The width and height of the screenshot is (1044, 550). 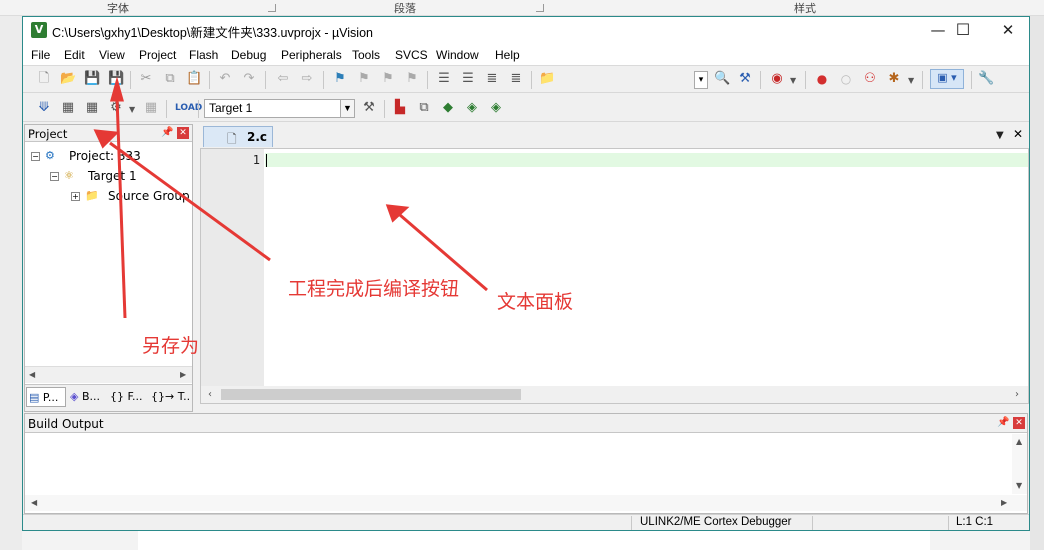 What do you see at coordinates (117, 89) in the screenshot?
I see `arrow-head-save-as` at bounding box center [117, 89].